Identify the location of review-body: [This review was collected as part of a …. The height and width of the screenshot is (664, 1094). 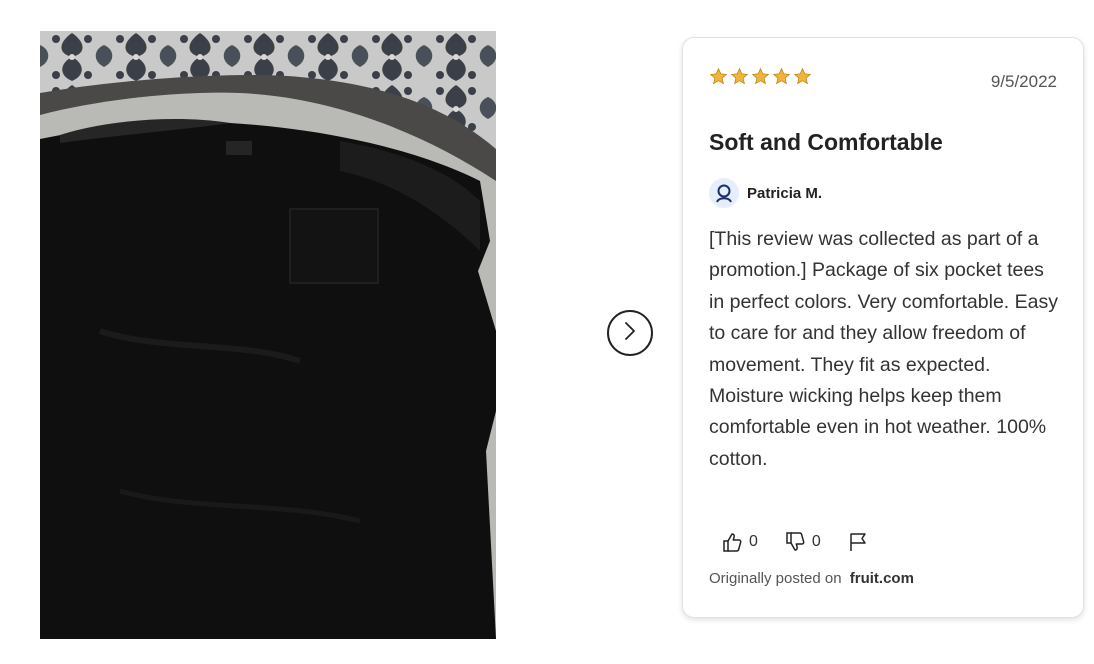
(883, 349).